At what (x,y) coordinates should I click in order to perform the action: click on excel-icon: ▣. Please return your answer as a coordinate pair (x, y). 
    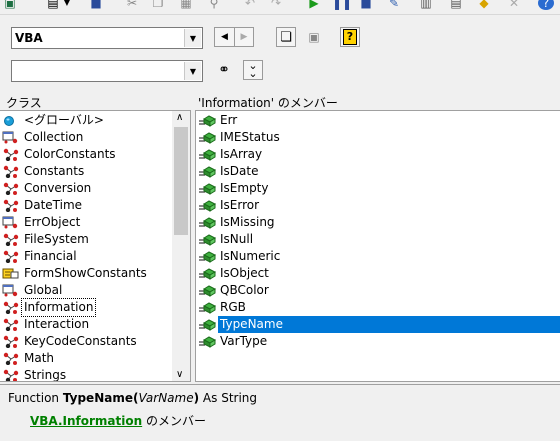
    Looking at the image, I should click on (10, 5).